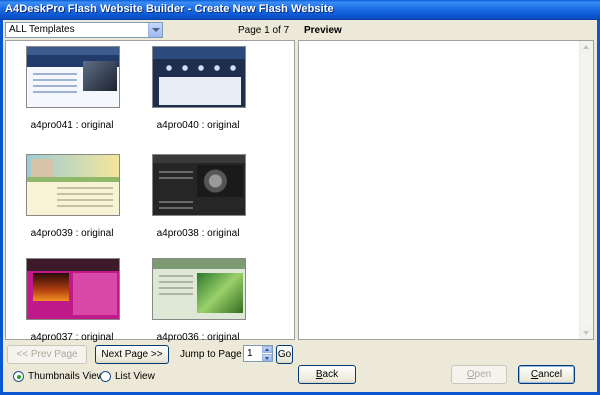 This screenshot has height=395, width=600. I want to click on template-filter-value: ALL Templates, so click(42, 29).